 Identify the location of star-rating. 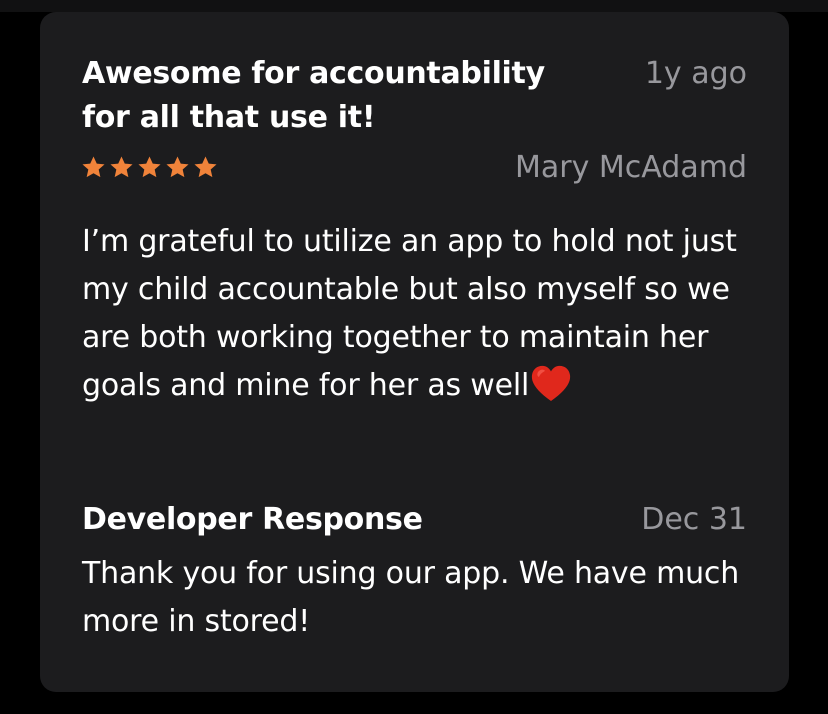
(149, 167).